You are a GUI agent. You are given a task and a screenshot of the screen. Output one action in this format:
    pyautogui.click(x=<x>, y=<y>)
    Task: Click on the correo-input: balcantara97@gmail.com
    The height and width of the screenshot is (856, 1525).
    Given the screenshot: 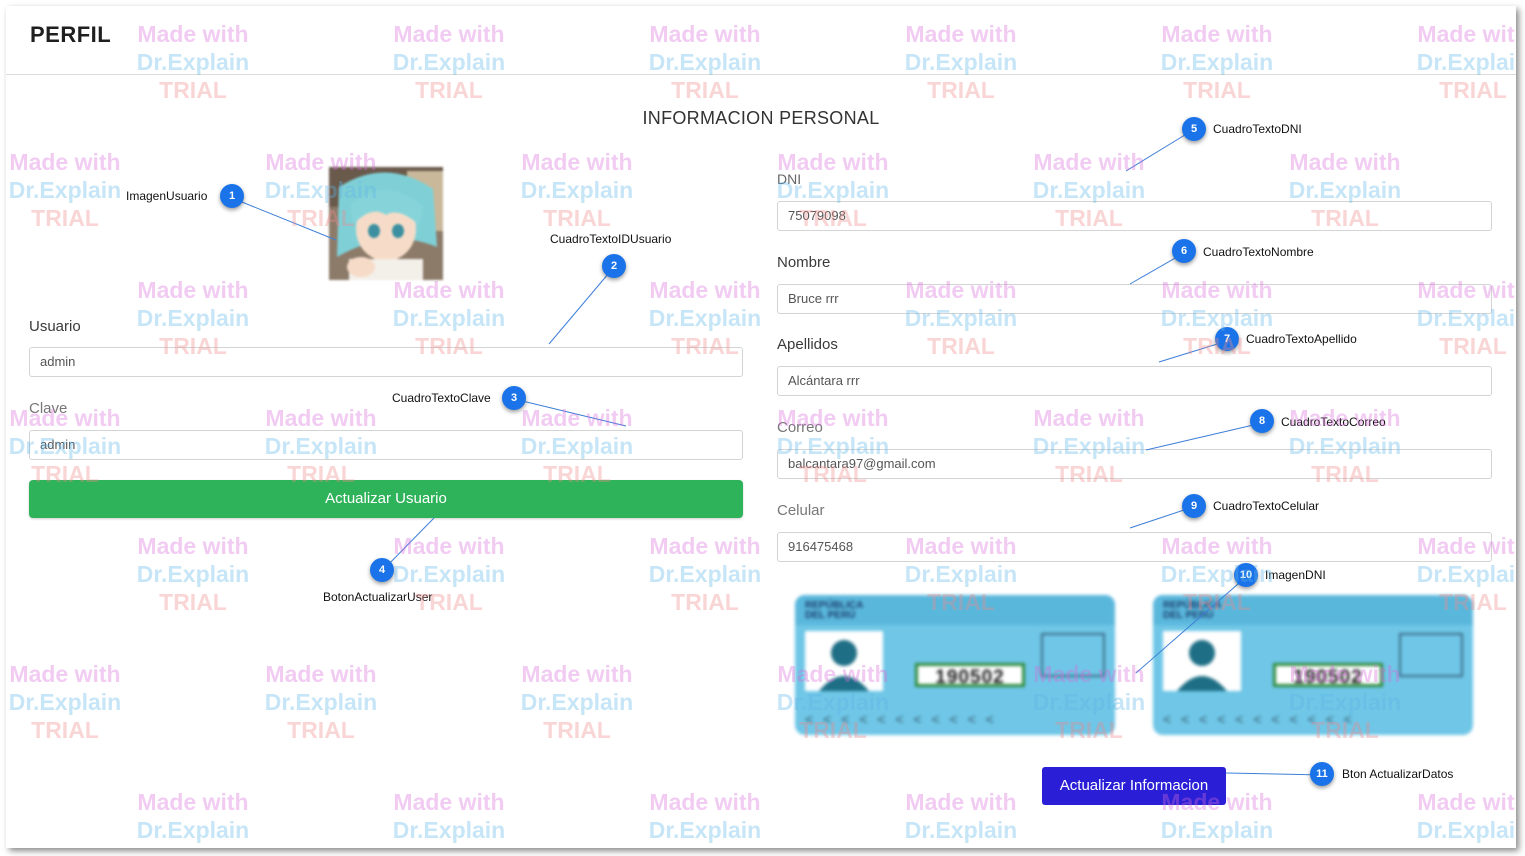 What is the action you would take?
    pyautogui.click(x=1134, y=464)
    